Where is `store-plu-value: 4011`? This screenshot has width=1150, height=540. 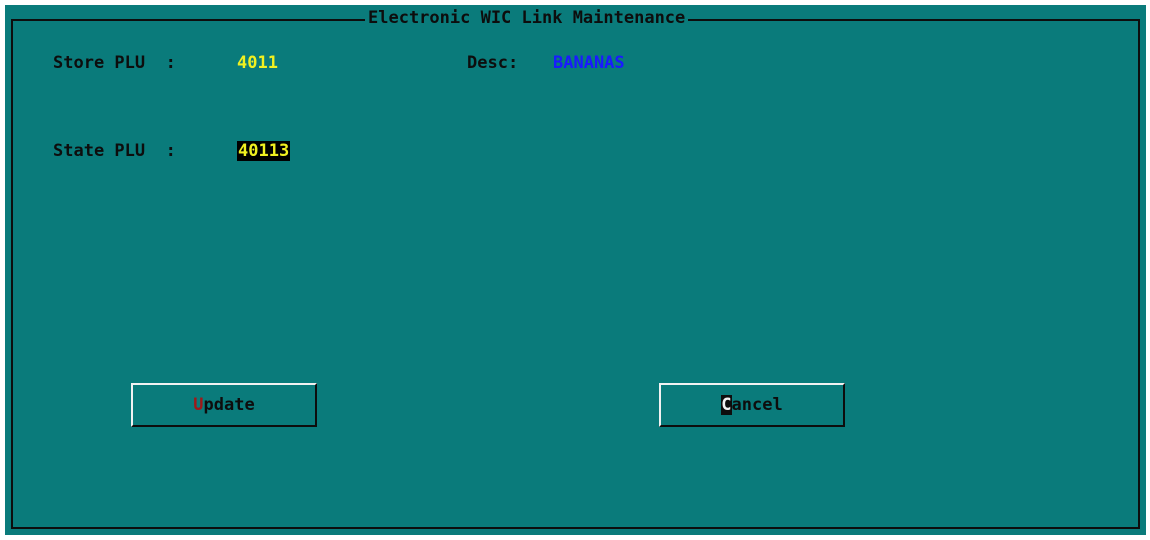
store-plu-value: 4011 is located at coordinates (257, 63).